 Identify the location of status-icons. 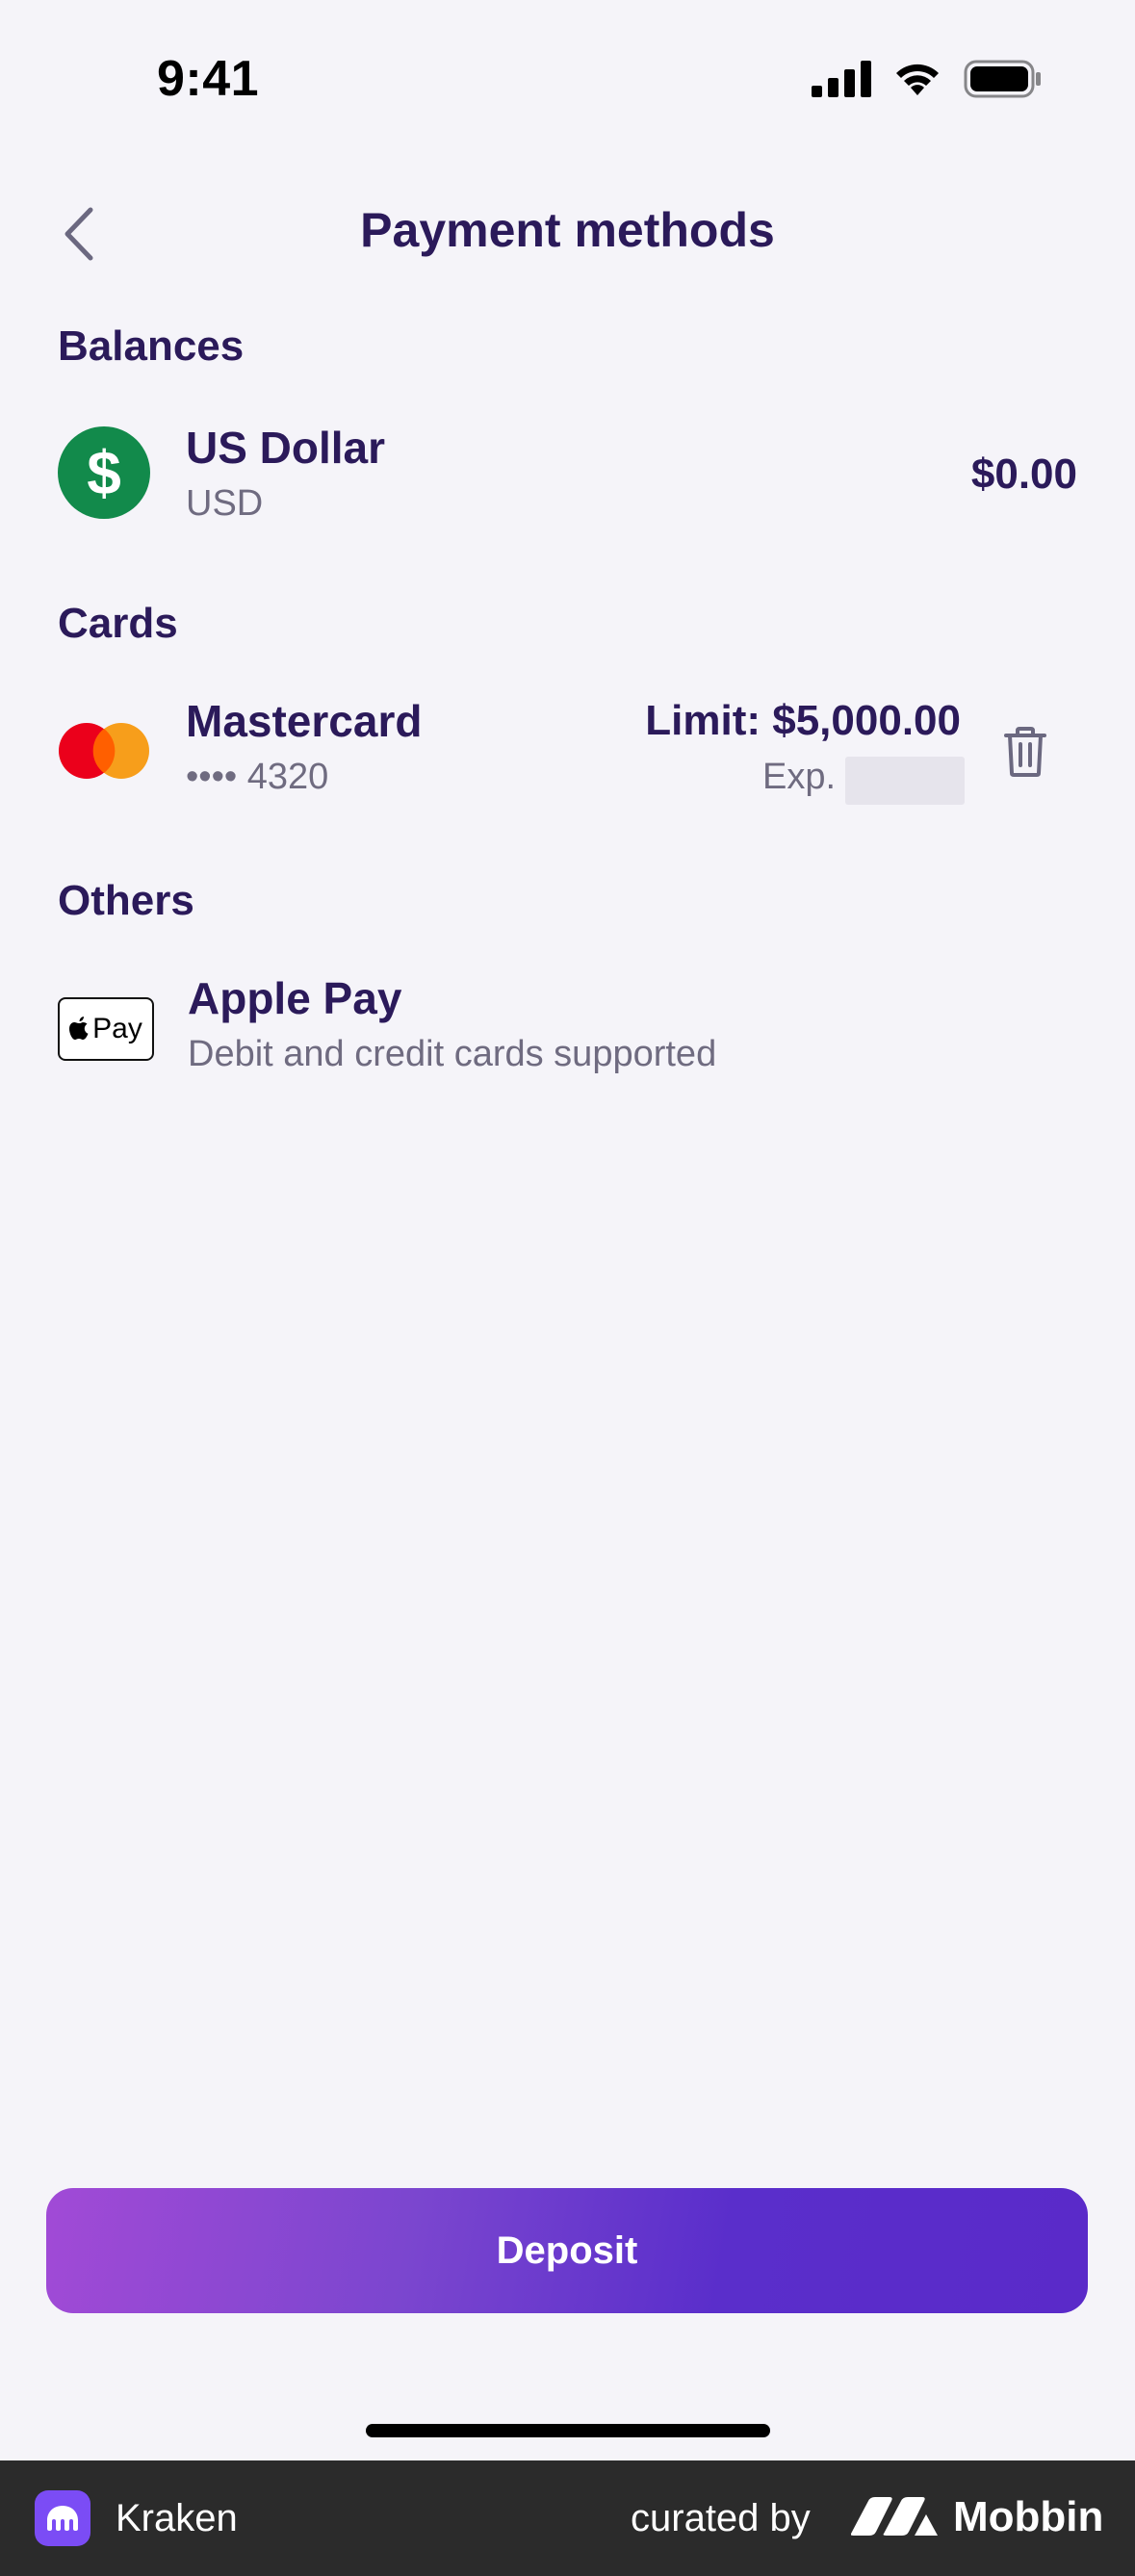
(927, 79).